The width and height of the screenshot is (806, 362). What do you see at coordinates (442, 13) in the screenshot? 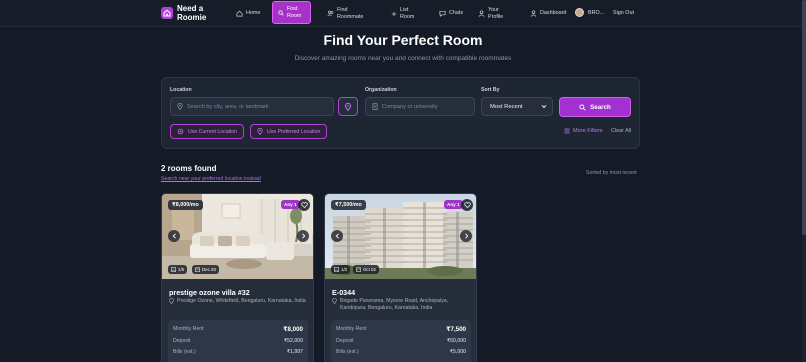
I see `chat-icon` at bounding box center [442, 13].